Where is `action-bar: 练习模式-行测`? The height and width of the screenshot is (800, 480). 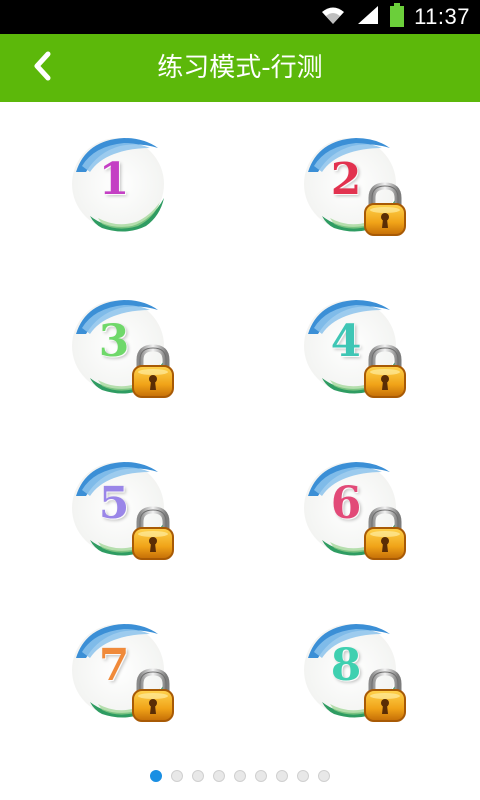
action-bar: 练习模式-行测 is located at coordinates (240, 68).